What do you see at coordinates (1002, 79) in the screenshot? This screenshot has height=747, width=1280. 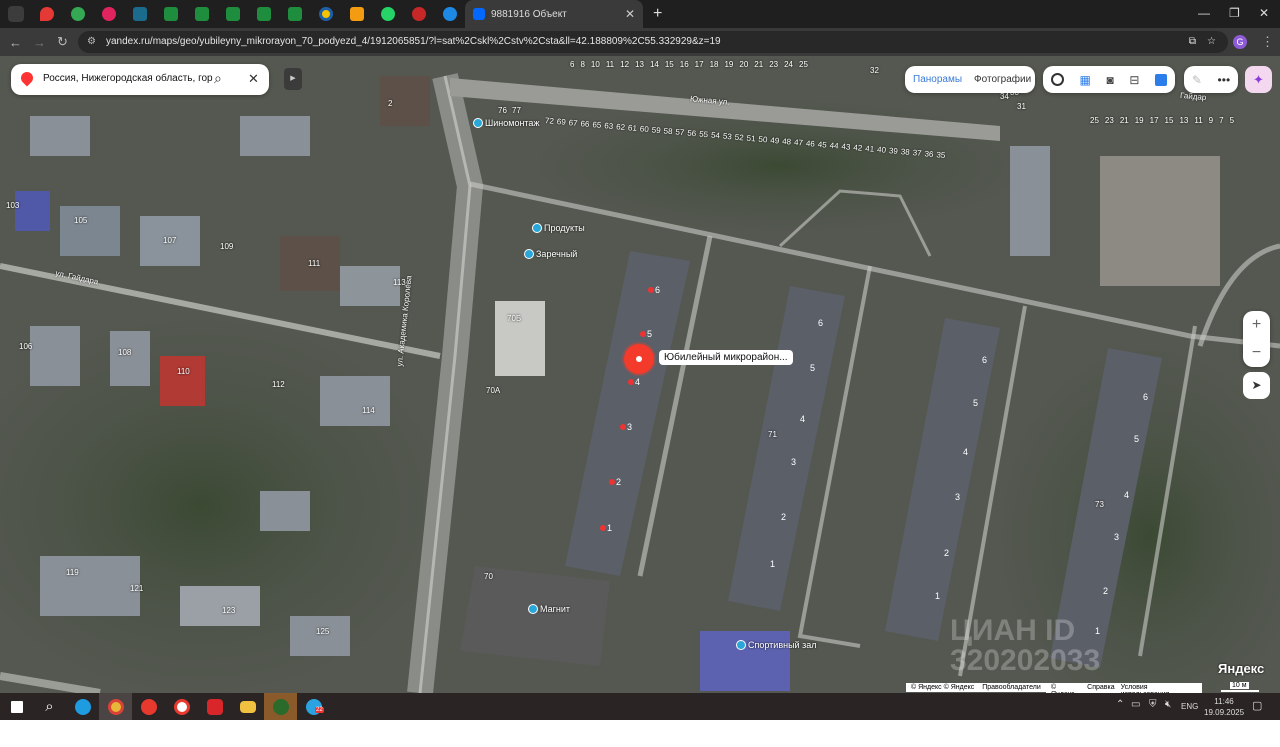 I see `photos-button: Фотографии` at bounding box center [1002, 79].